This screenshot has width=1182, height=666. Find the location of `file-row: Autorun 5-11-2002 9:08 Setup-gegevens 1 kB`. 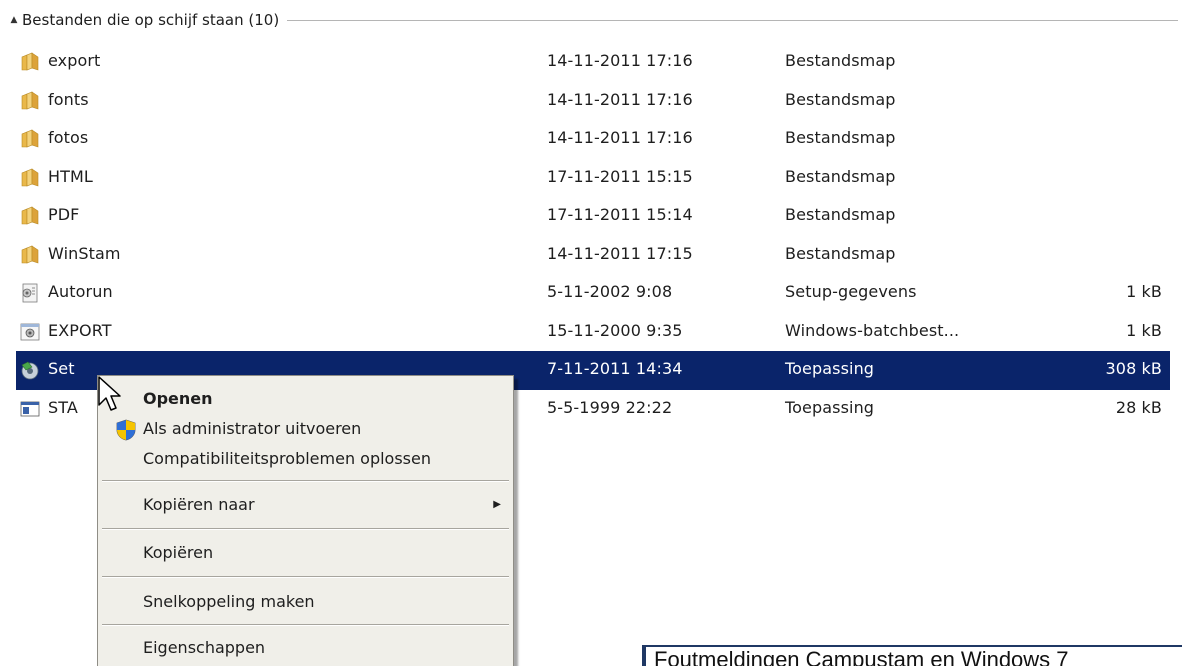

file-row: Autorun 5-11-2002 9:08 Setup-gegevens 1 kB is located at coordinates (593, 293).